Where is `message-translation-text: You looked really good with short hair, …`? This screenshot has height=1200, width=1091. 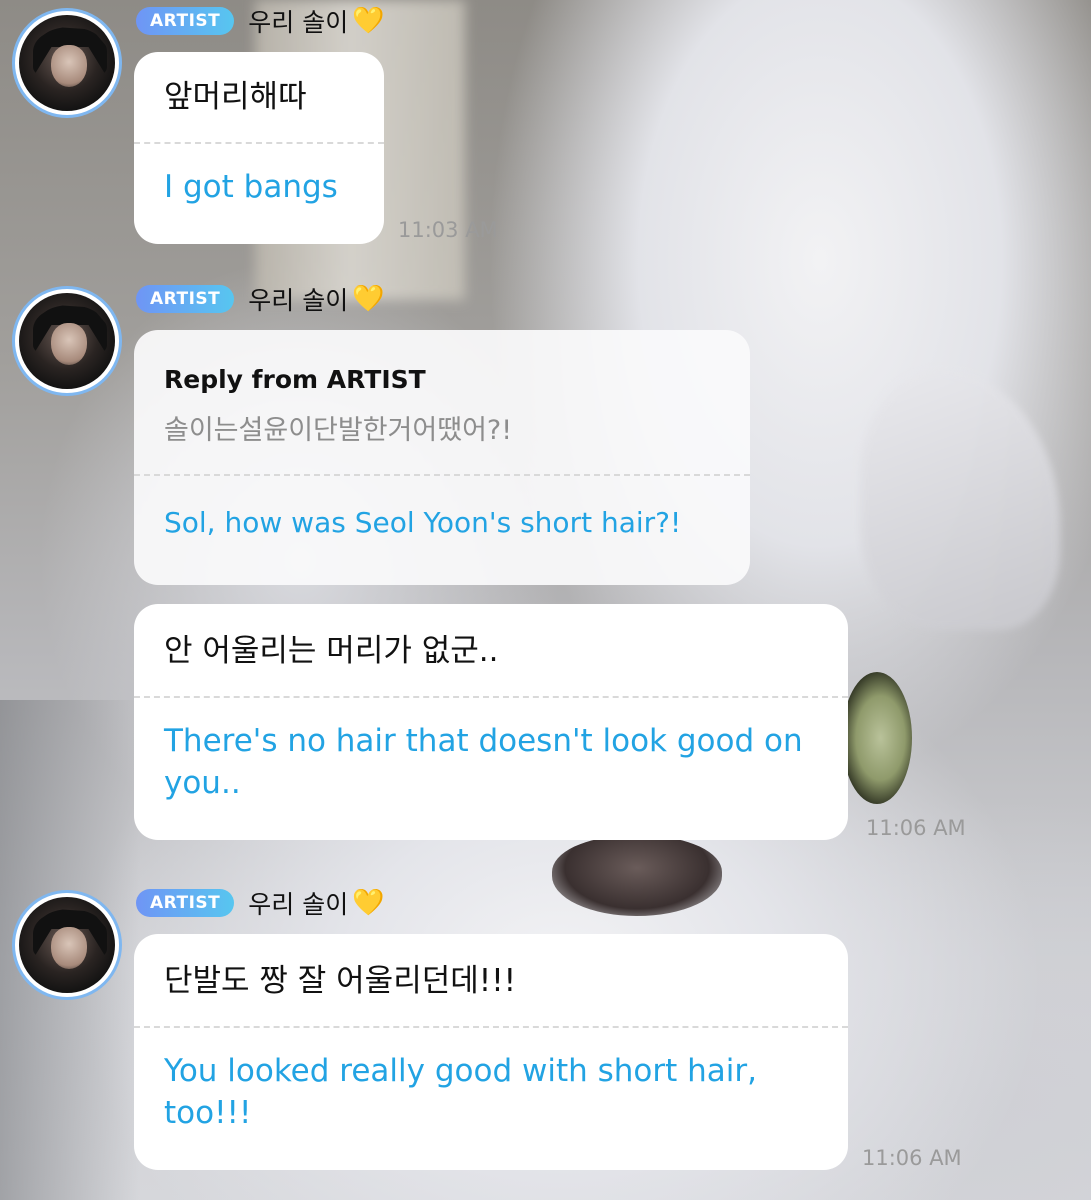
message-translation-text: You looked really good with short hair, … is located at coordinates (460, 1092).